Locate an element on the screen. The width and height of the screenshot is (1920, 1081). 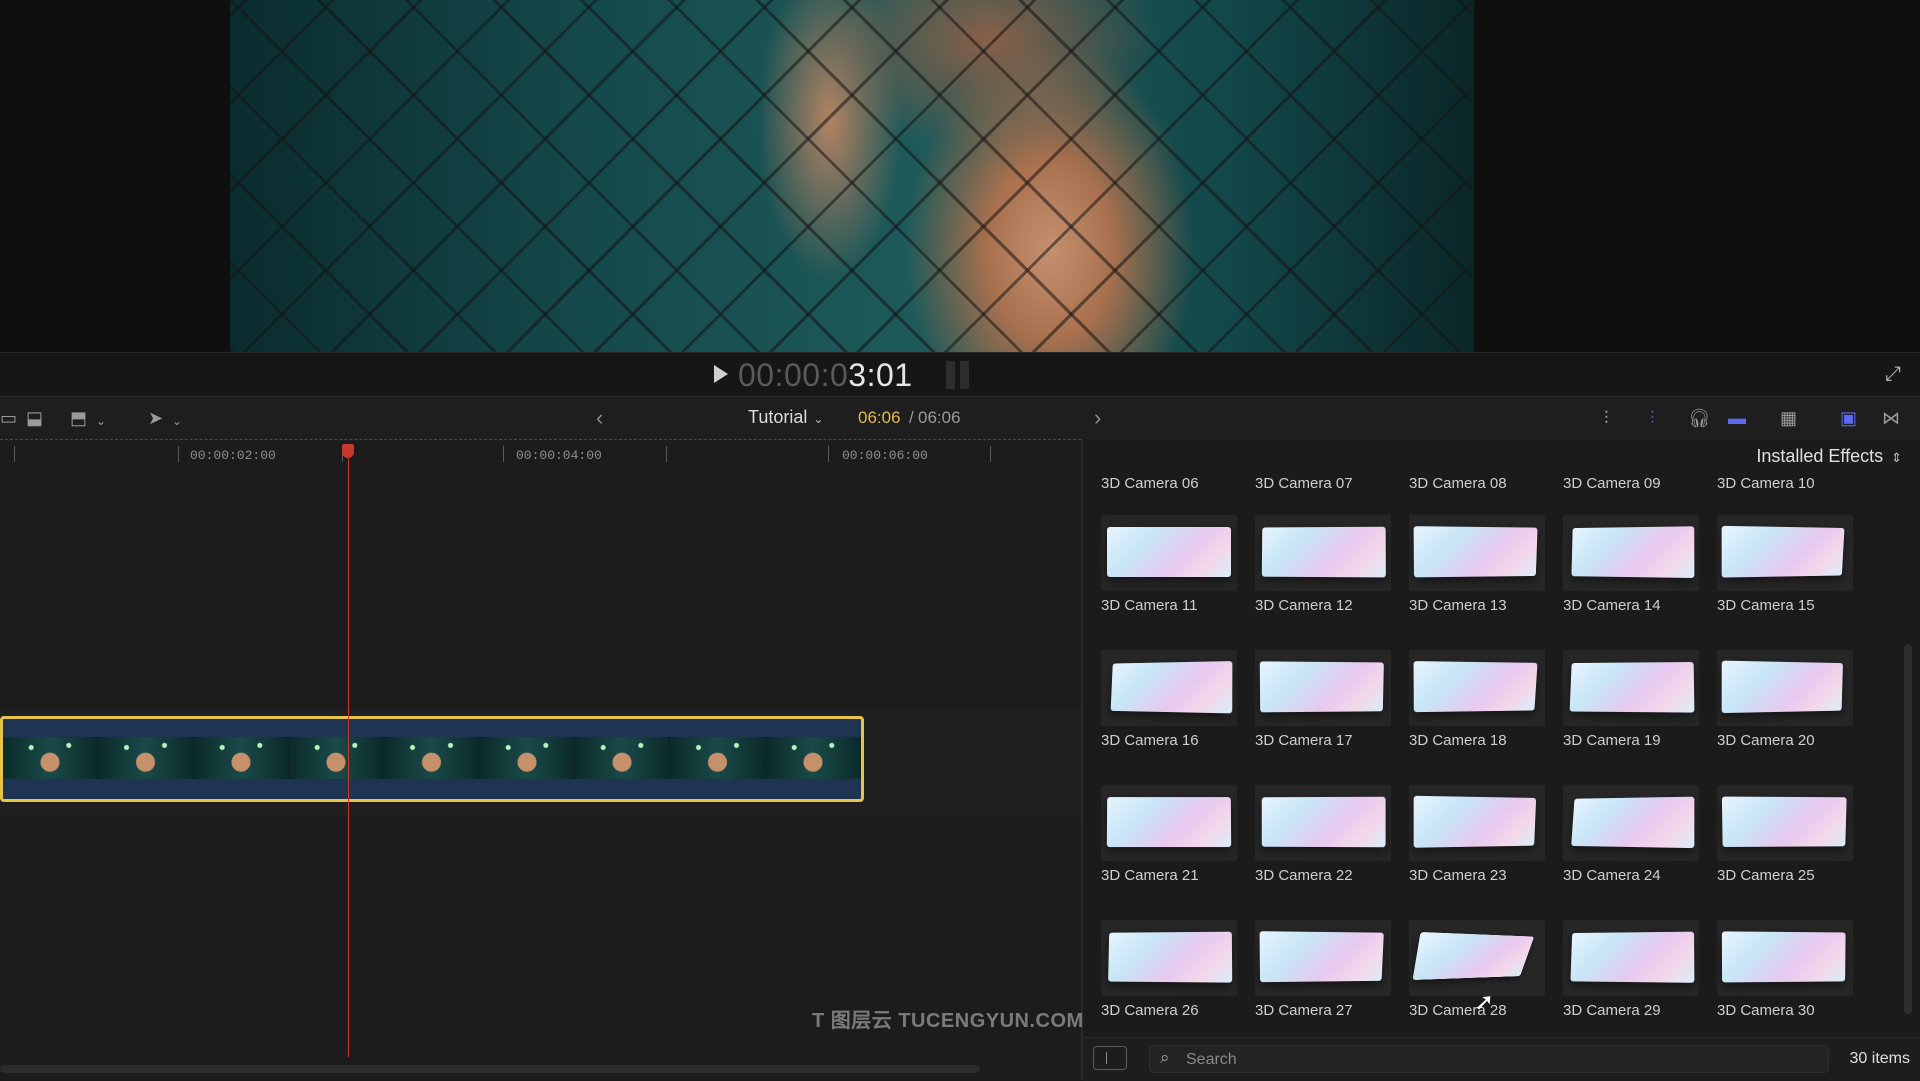
transitions-browser-icon: ⋈ is located at coordinates (1891, 418).